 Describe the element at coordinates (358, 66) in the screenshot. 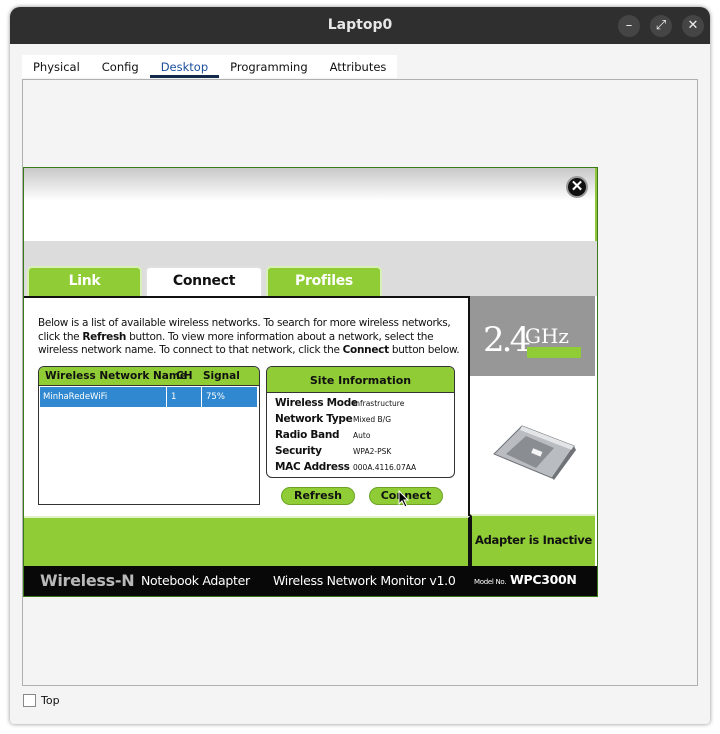

I see `tab-attributes: Attributes` at that location.